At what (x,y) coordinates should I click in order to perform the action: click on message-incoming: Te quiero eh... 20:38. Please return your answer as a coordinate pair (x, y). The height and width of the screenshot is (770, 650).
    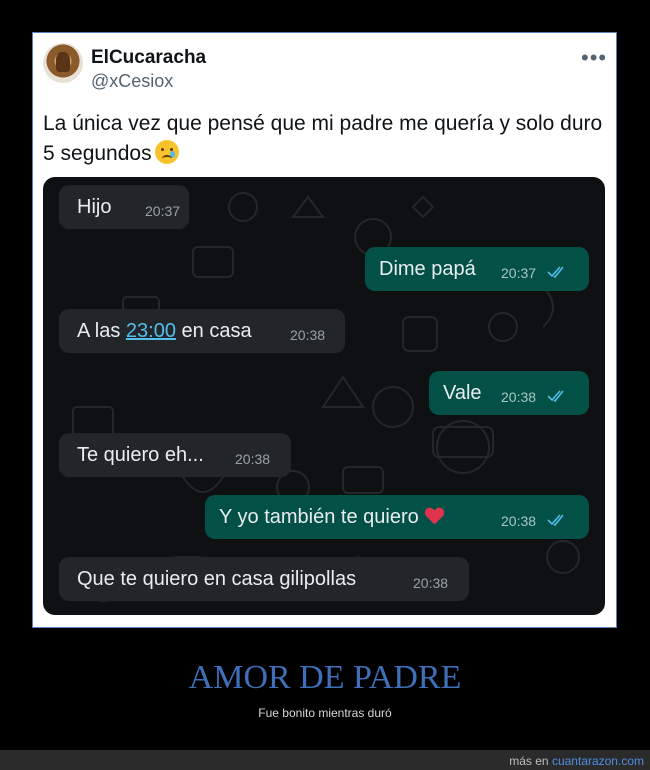
    Looking at the image, I should click on (175, 455).